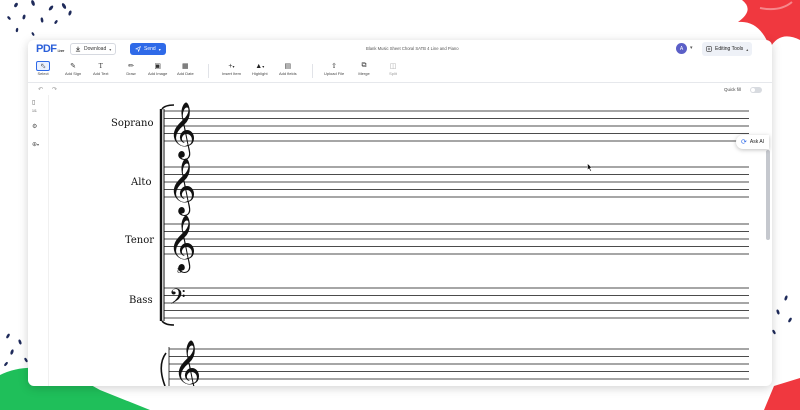 The image size is (800, 410). I want to click on ask-ai-label: Ask AI, so click(757, 142).